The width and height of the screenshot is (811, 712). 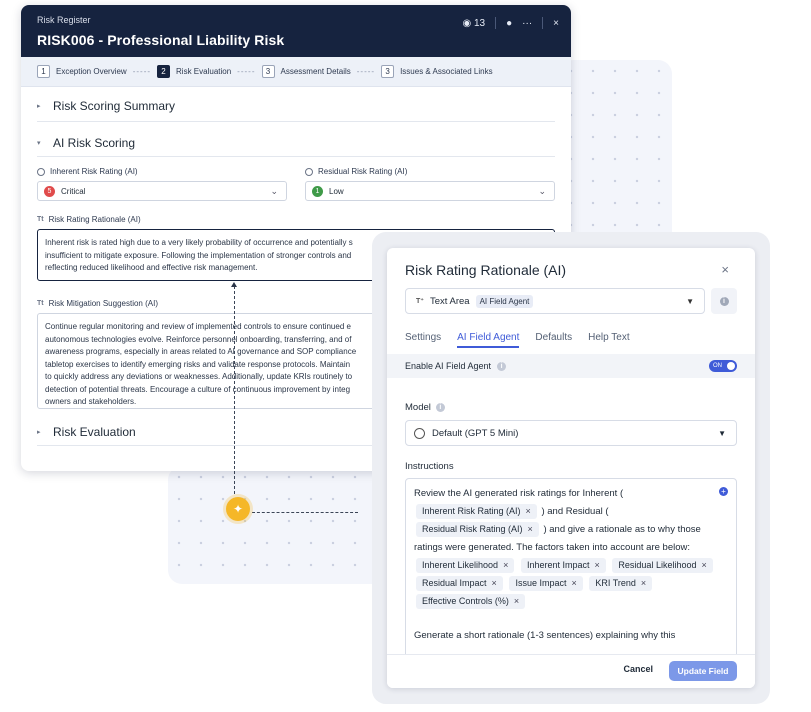 What do you see at coordinates (430, 191) in the screenshot?
I see `residual-rating-select: 1 Low ⌄` at bounding box center [430, 191].